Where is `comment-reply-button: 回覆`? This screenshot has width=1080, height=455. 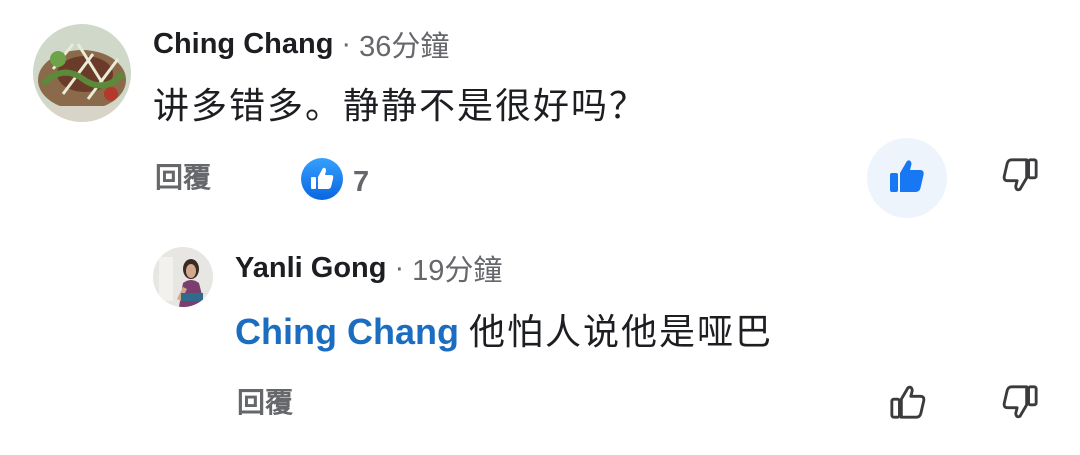 comment-reply-button: 回覆 is located at coordinates (183, 178).